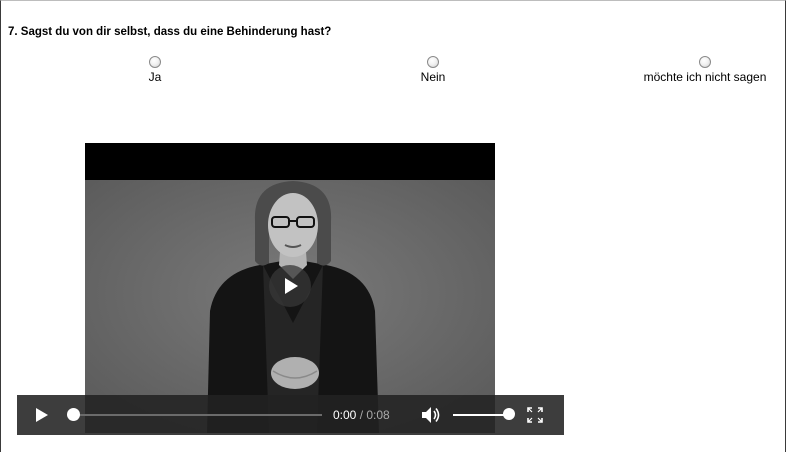 Image resolution: width=789 pixels, height=455 pixels. I want to click on radio-prefer-not-to-say, so click(705, 62).